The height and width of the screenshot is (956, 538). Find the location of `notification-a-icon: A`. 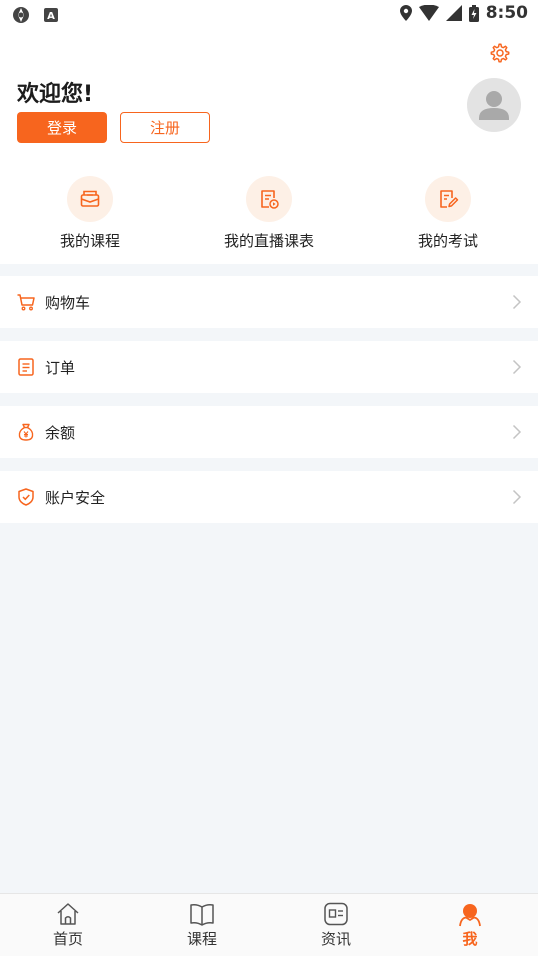

notification-a-icon: A is located at coordinates (51, 15).